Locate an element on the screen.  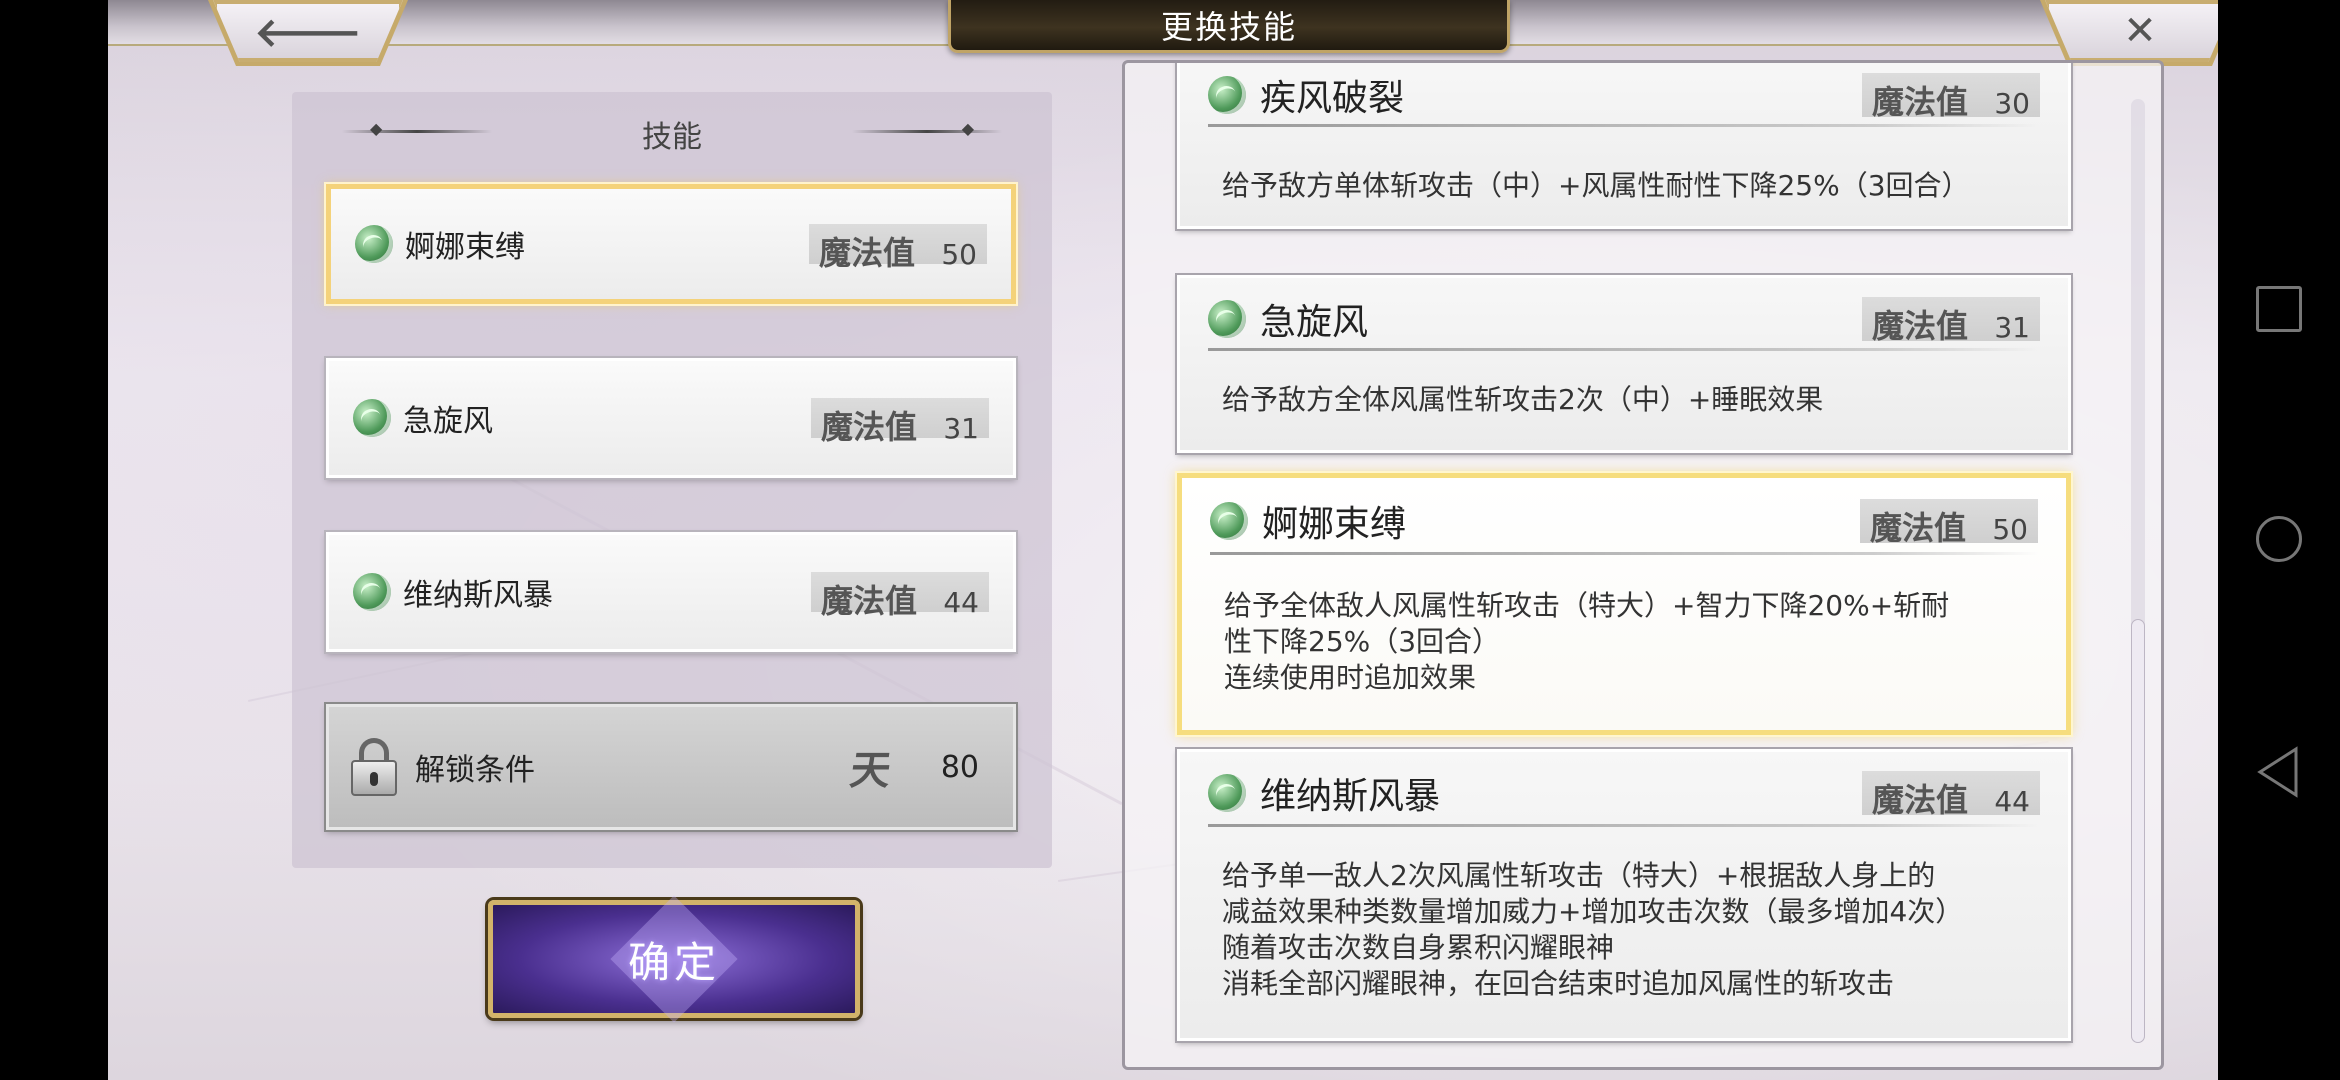
skill-card: 急旋风 魔法值 31 给予敌方全体风属性斩攻击2次（中）+睡眠效果 is located at coordinates (1624, 364).